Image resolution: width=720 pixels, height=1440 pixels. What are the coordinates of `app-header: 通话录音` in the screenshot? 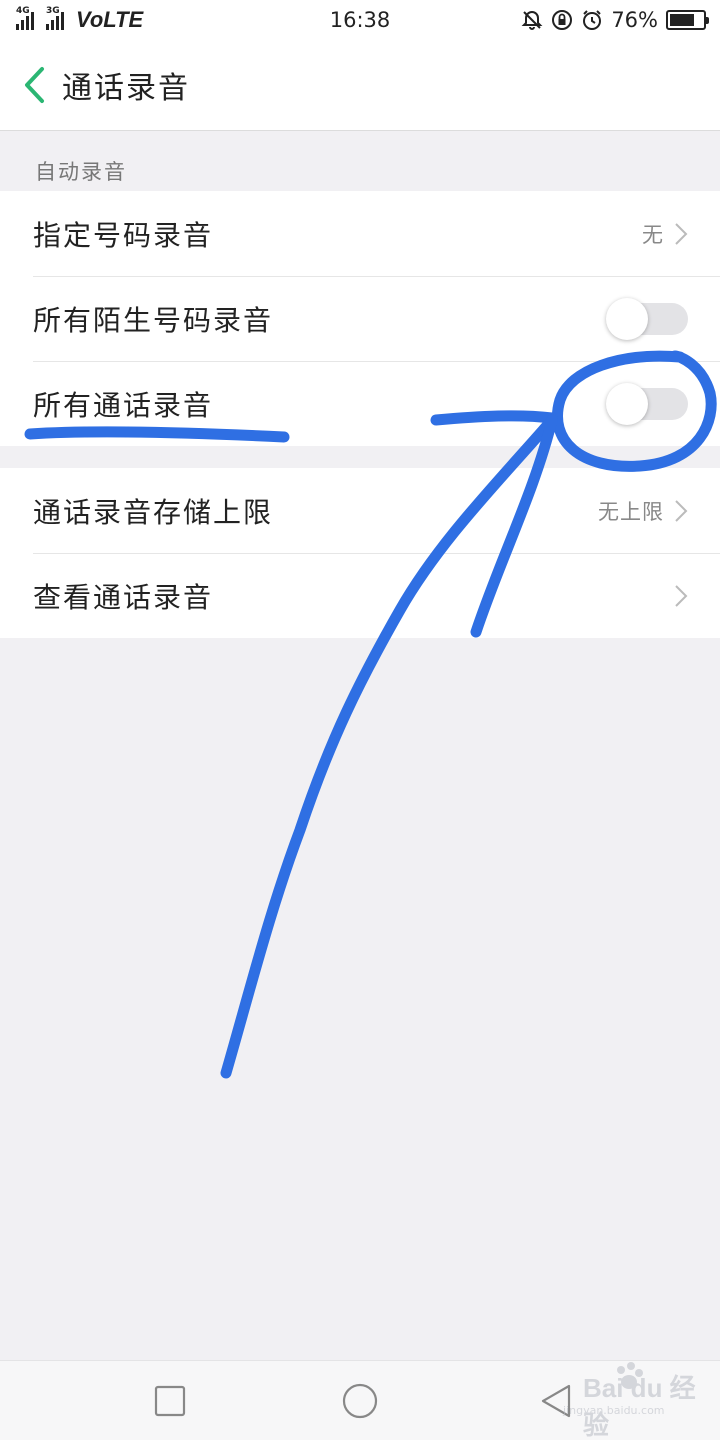 It's located at (360, 85).